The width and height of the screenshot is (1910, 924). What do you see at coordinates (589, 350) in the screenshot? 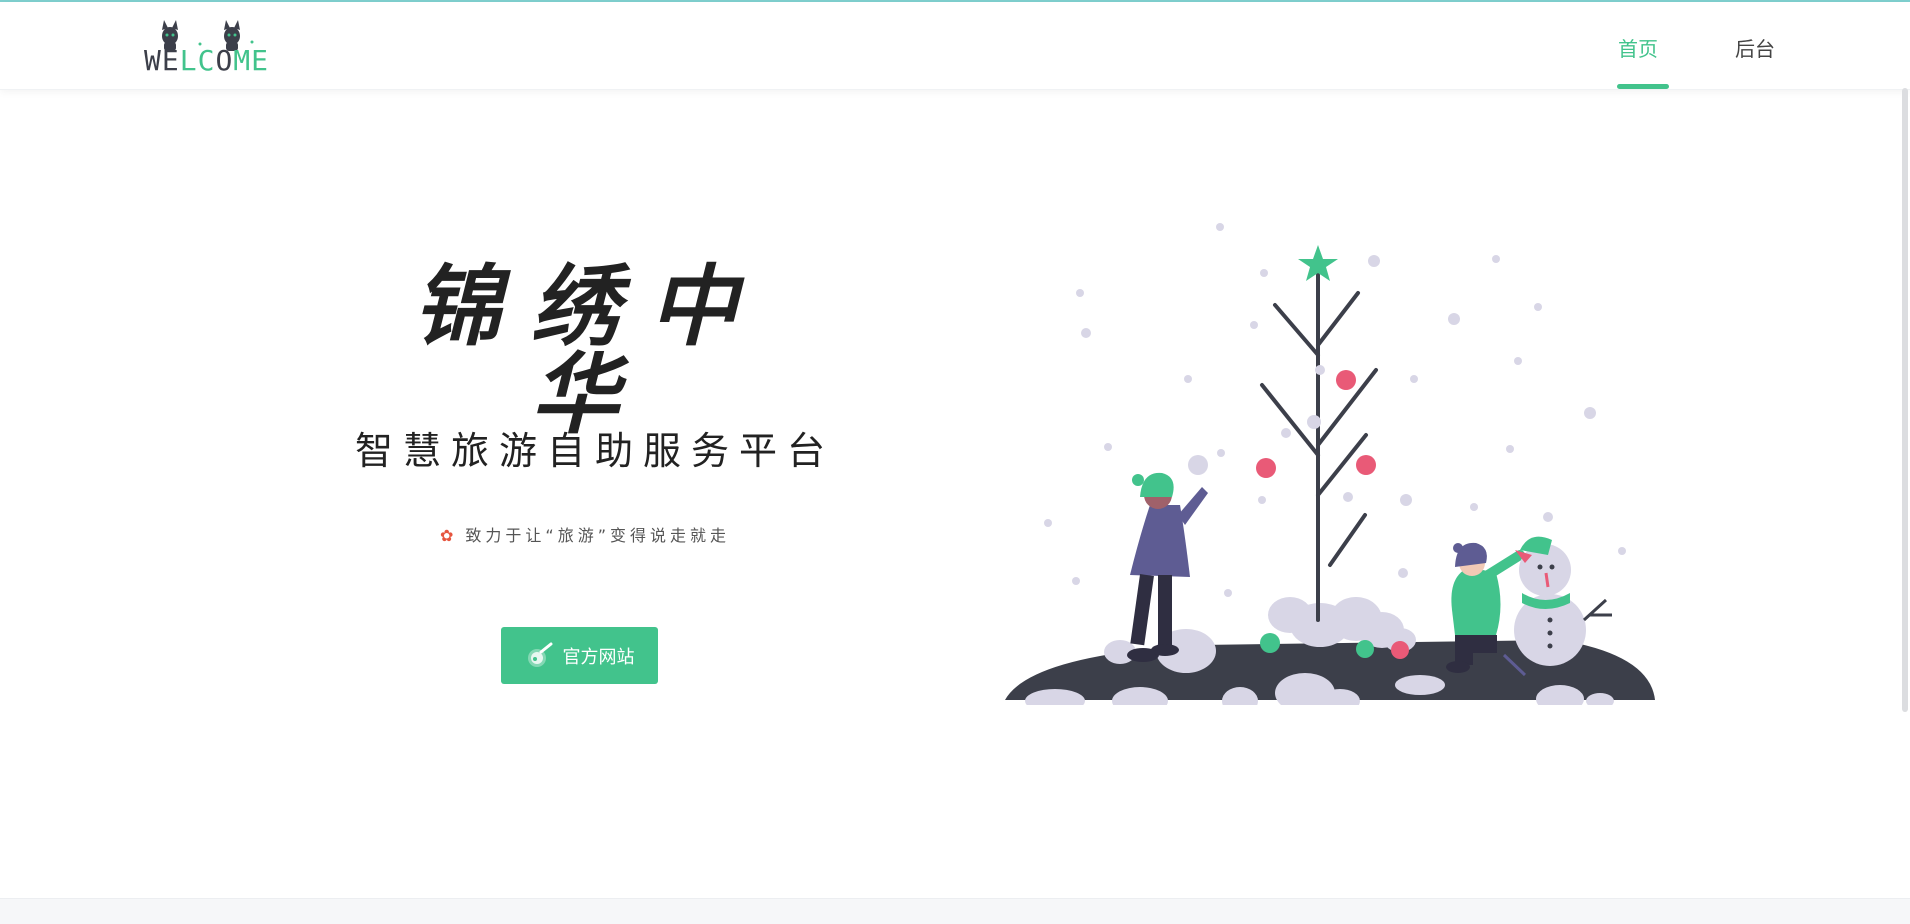
I see `hero-title: 锦绣中华` at bounding box center [589, 350].